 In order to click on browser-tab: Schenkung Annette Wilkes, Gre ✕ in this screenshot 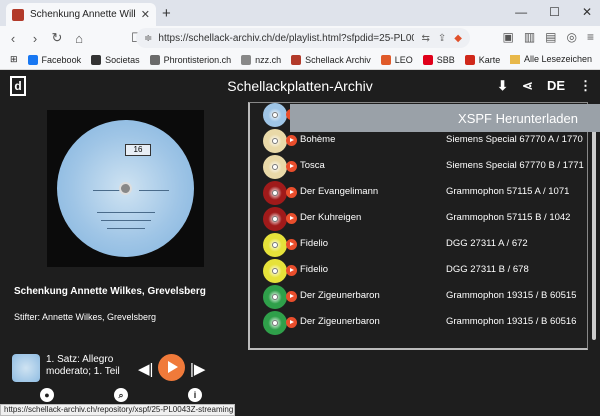, I will do `click(81, 14)`.